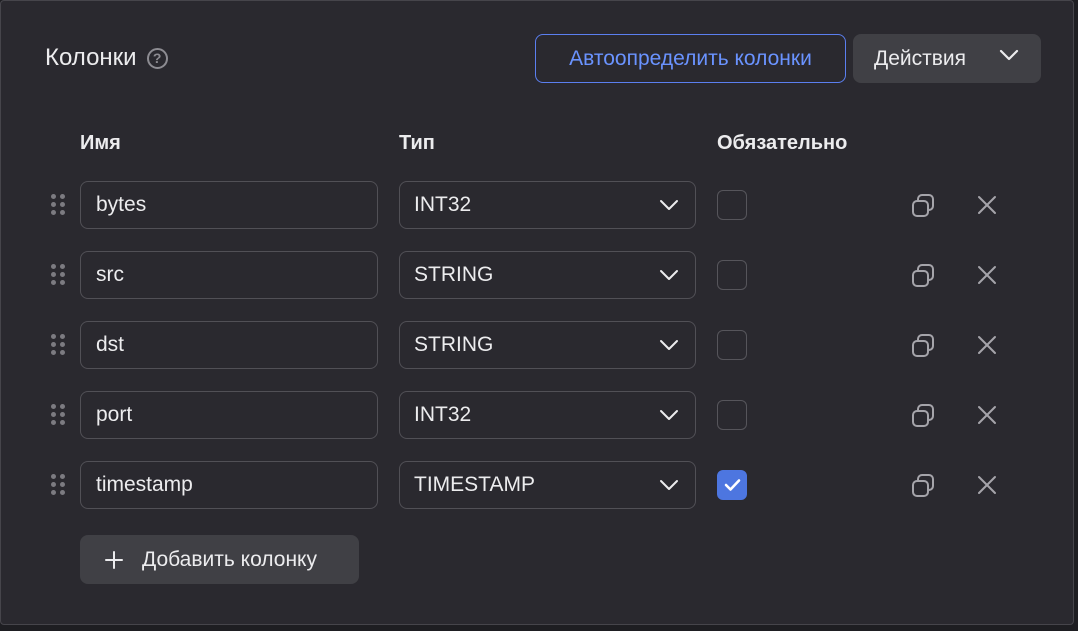  I want to click on column-name-value: bytes, so click(121, 204).